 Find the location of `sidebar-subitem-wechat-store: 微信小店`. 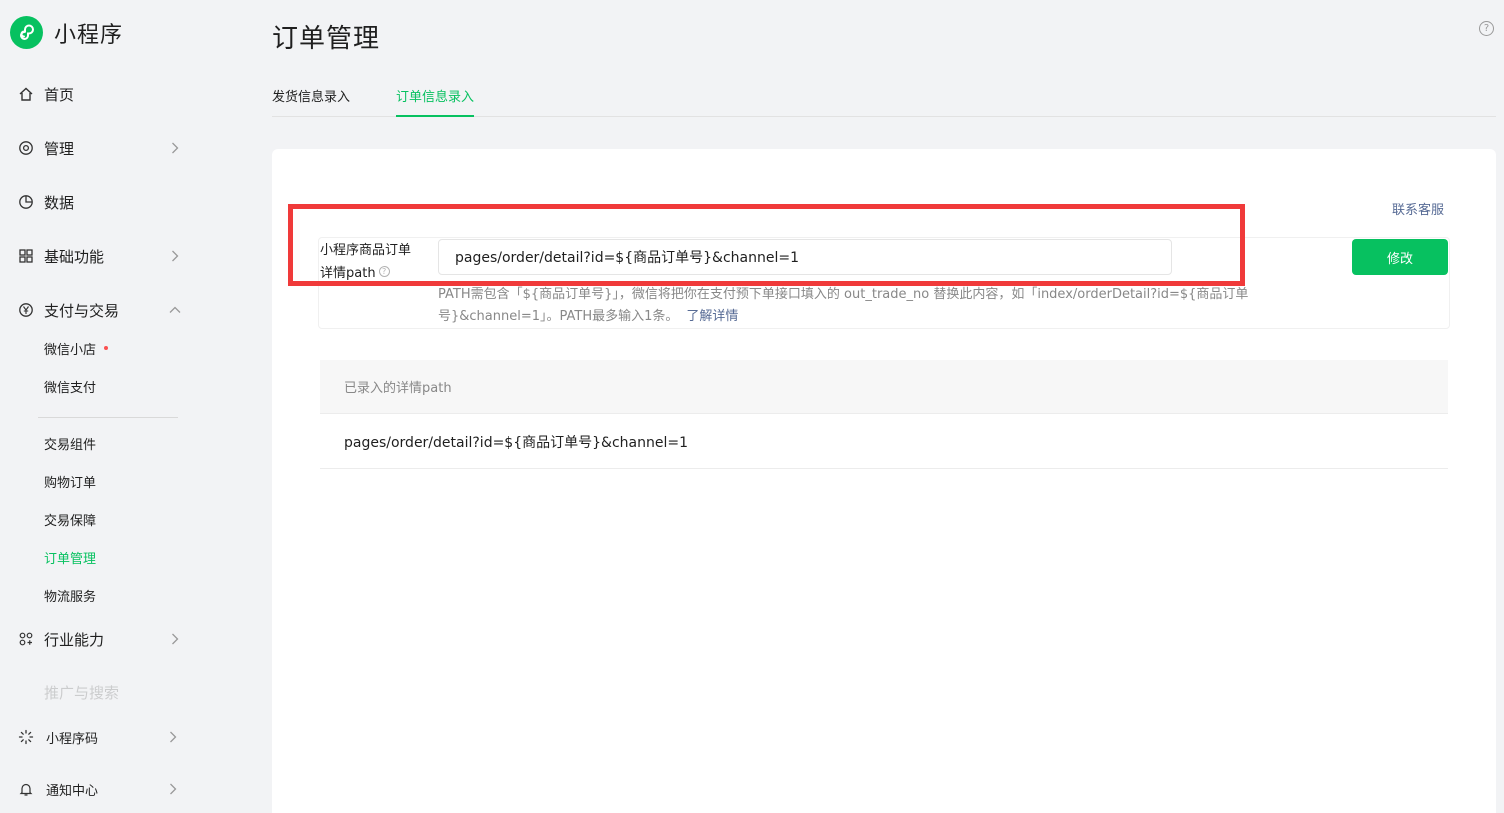

sidebar-subitem-wechat-store: 微信小店 is located at coordinates (76, 351).